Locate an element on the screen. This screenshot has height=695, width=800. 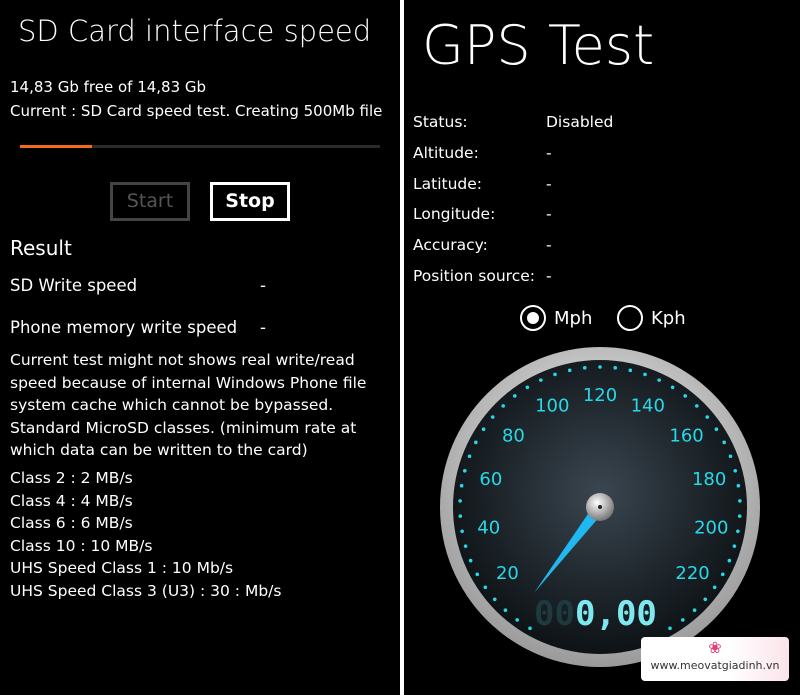
class-item: Class 4 : 4 MB/s is located at coordinates (71, 500).